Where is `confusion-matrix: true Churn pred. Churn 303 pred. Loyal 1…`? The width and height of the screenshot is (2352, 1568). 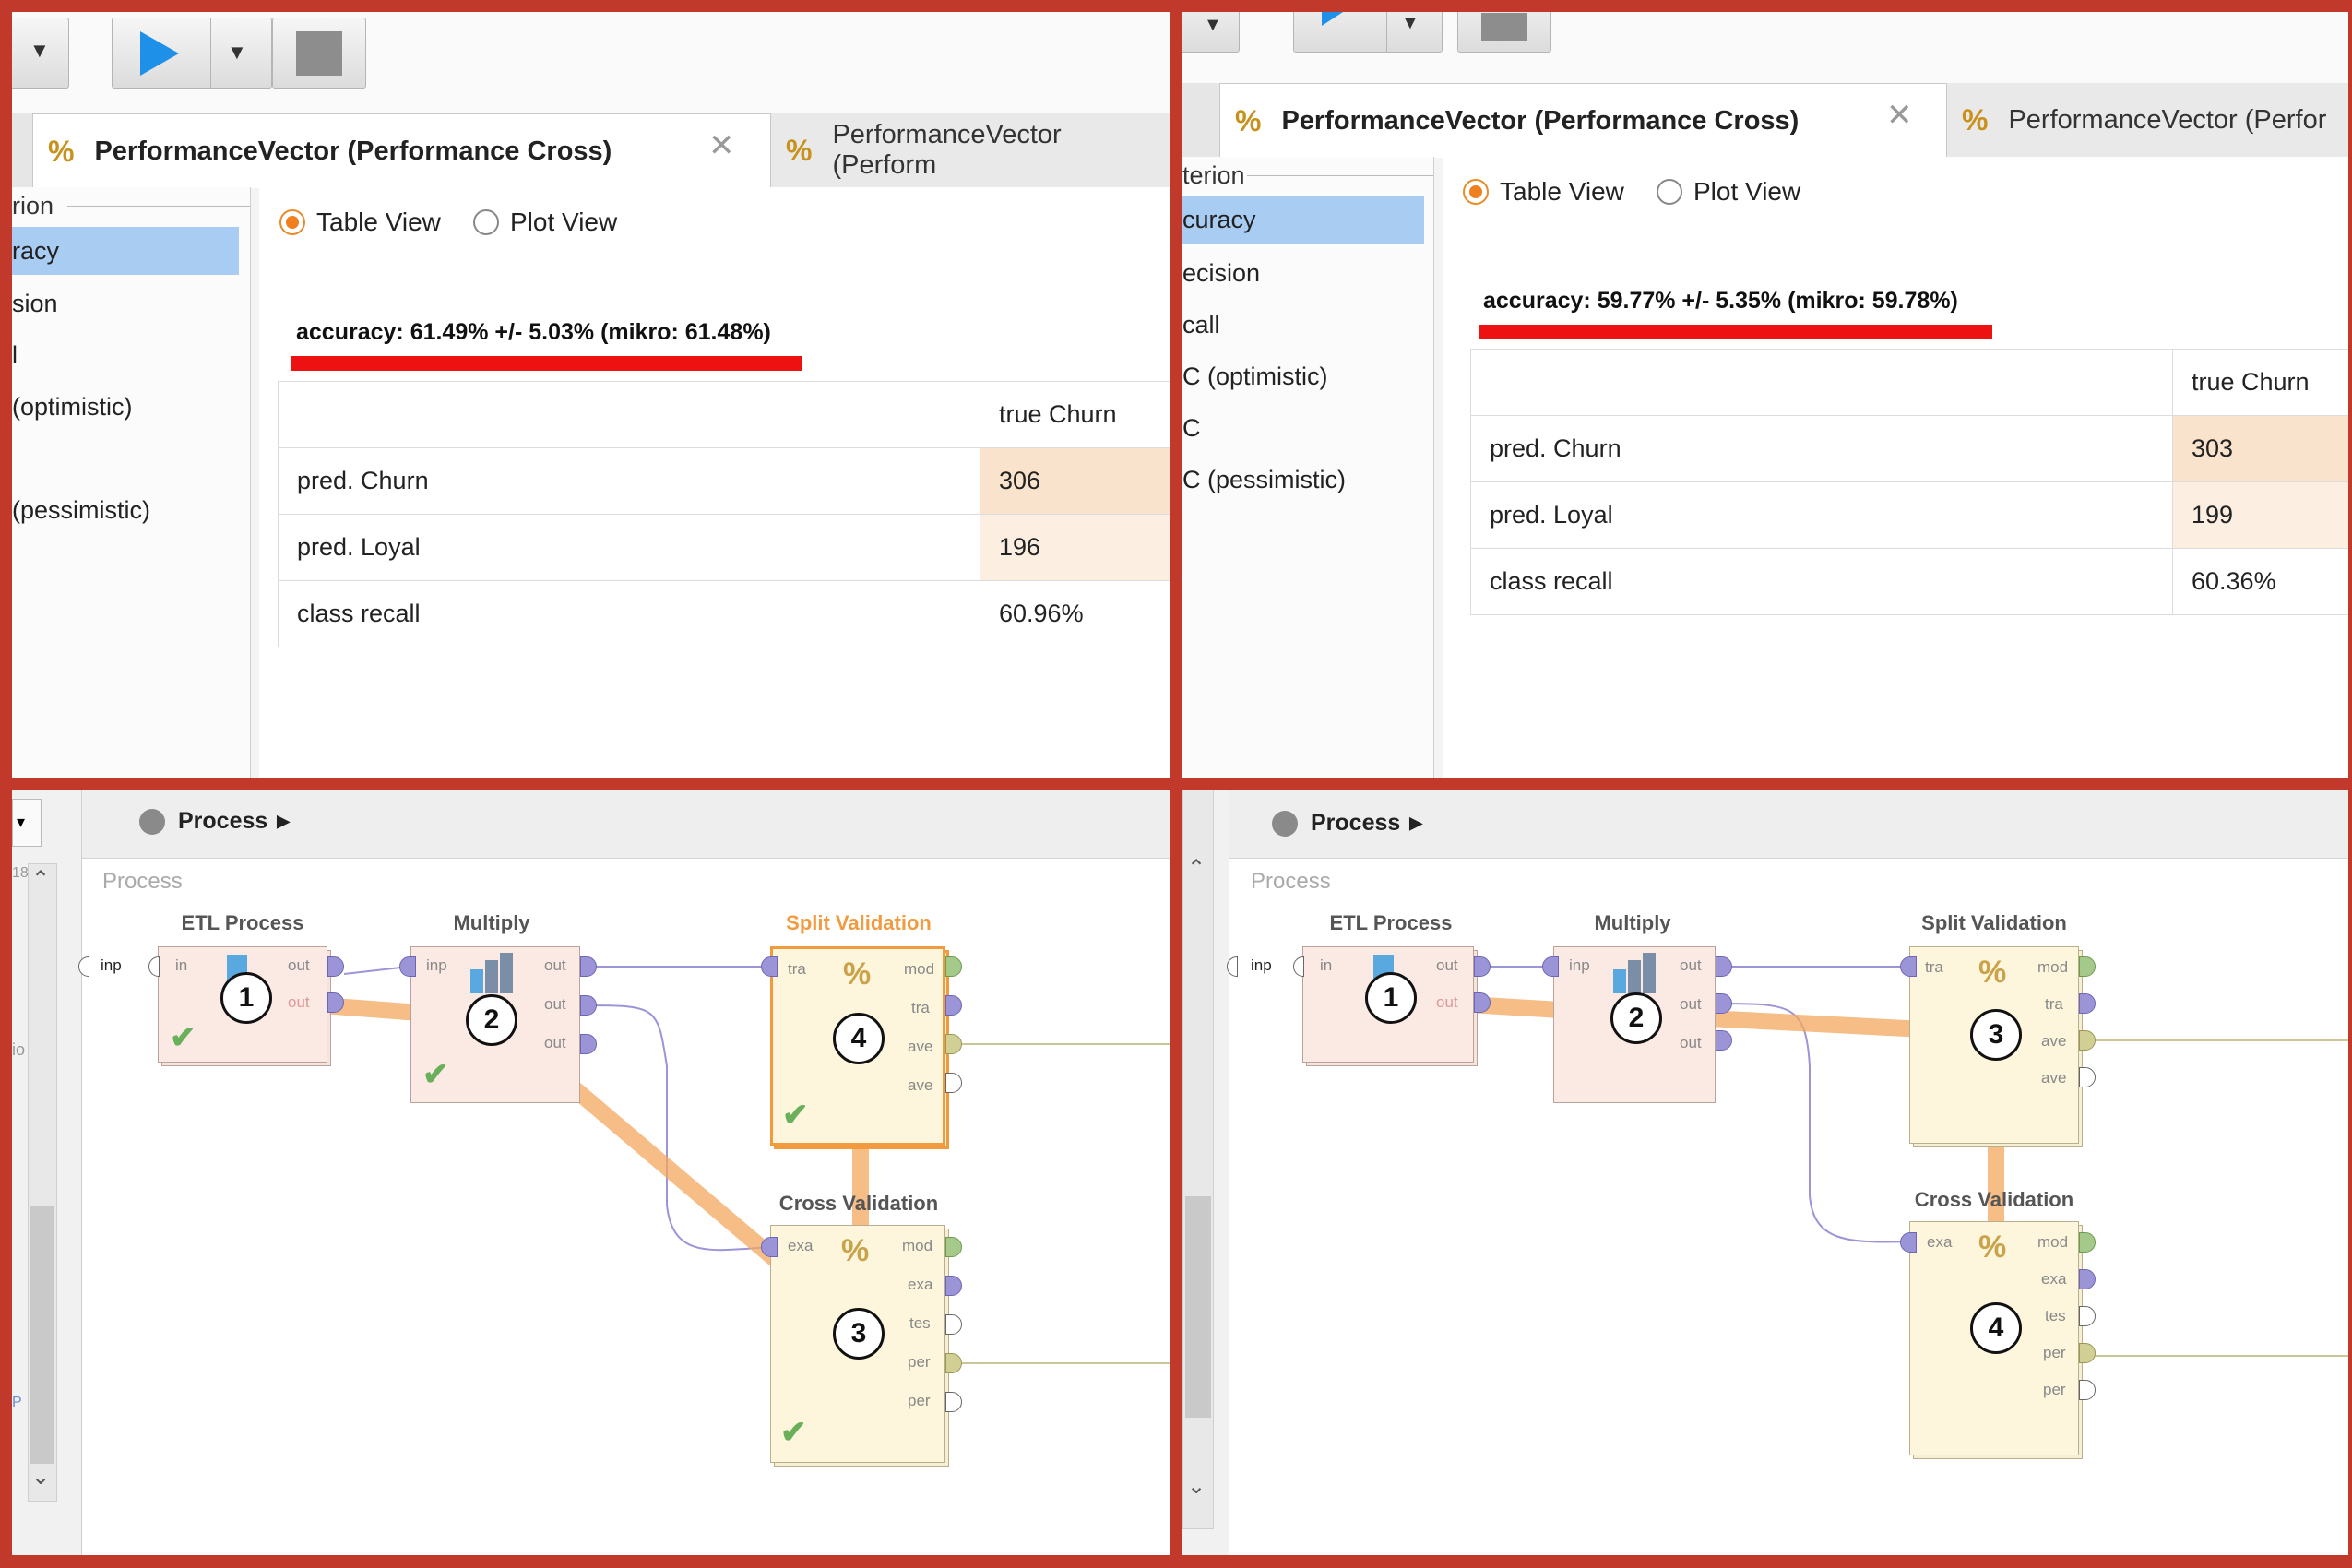
confusion-matrix: true Churn pred. Churn 303 pred. Loyal 1… is located at coordinates (1909, 482).